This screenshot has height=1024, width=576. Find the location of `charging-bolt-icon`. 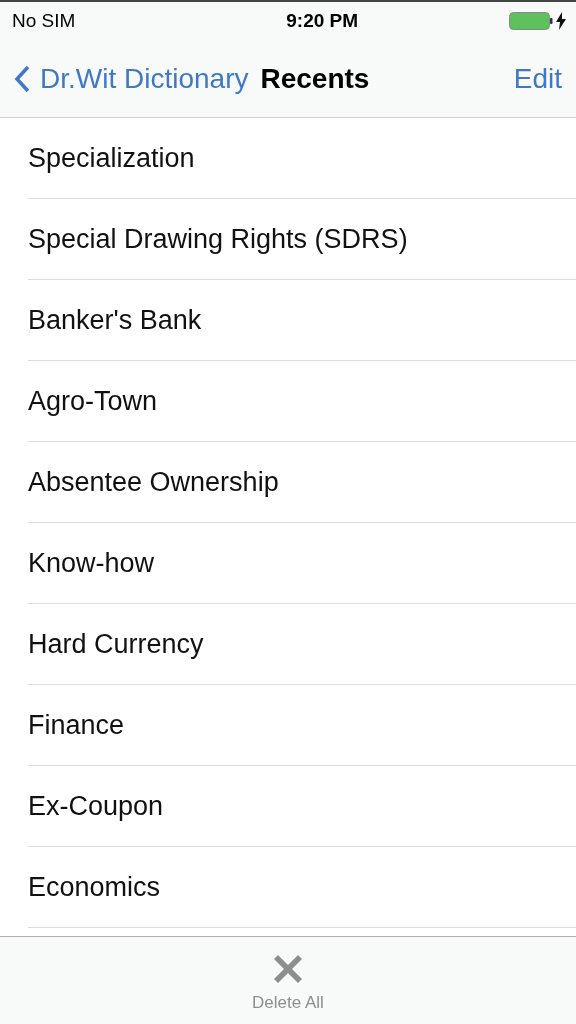

charging-bolt-icon is located at coordinates (561, 21).